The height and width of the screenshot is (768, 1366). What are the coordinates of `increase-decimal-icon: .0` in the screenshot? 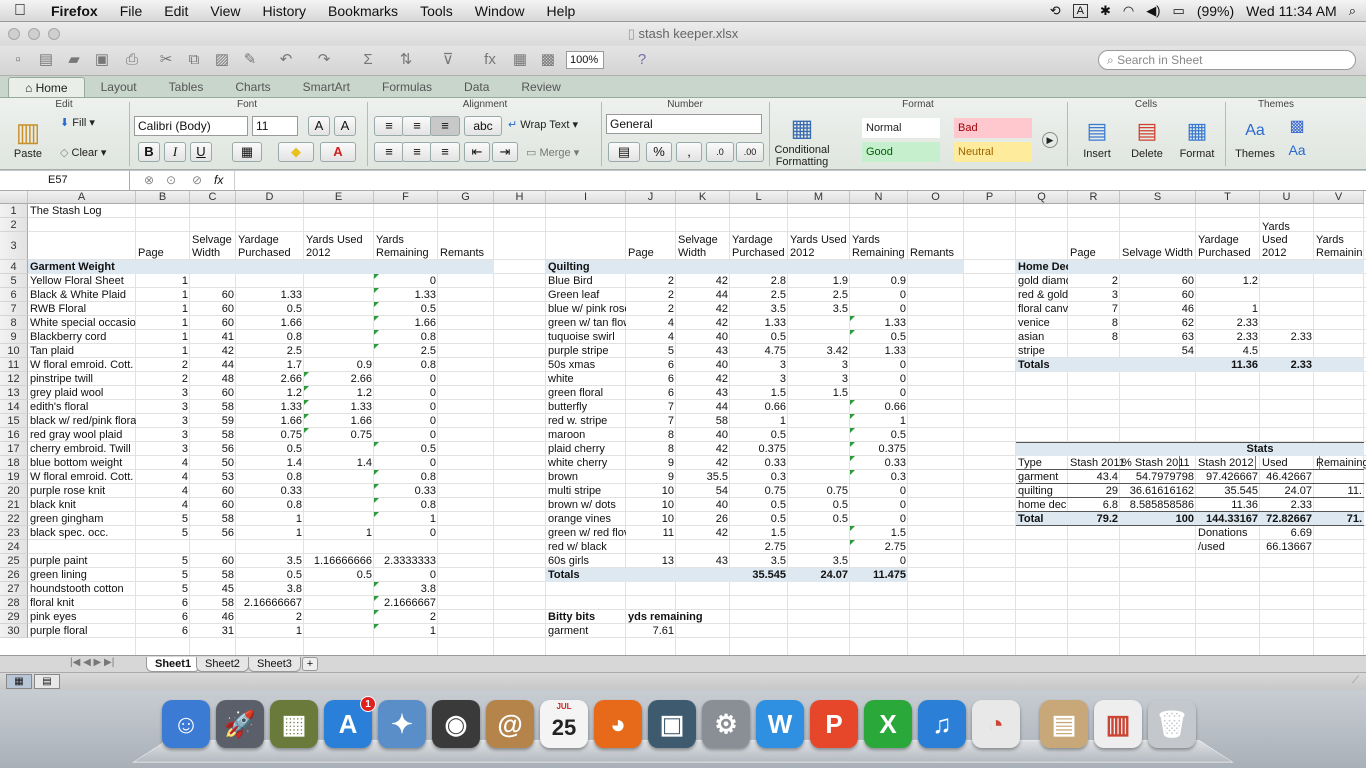 It's located at (720, 152).